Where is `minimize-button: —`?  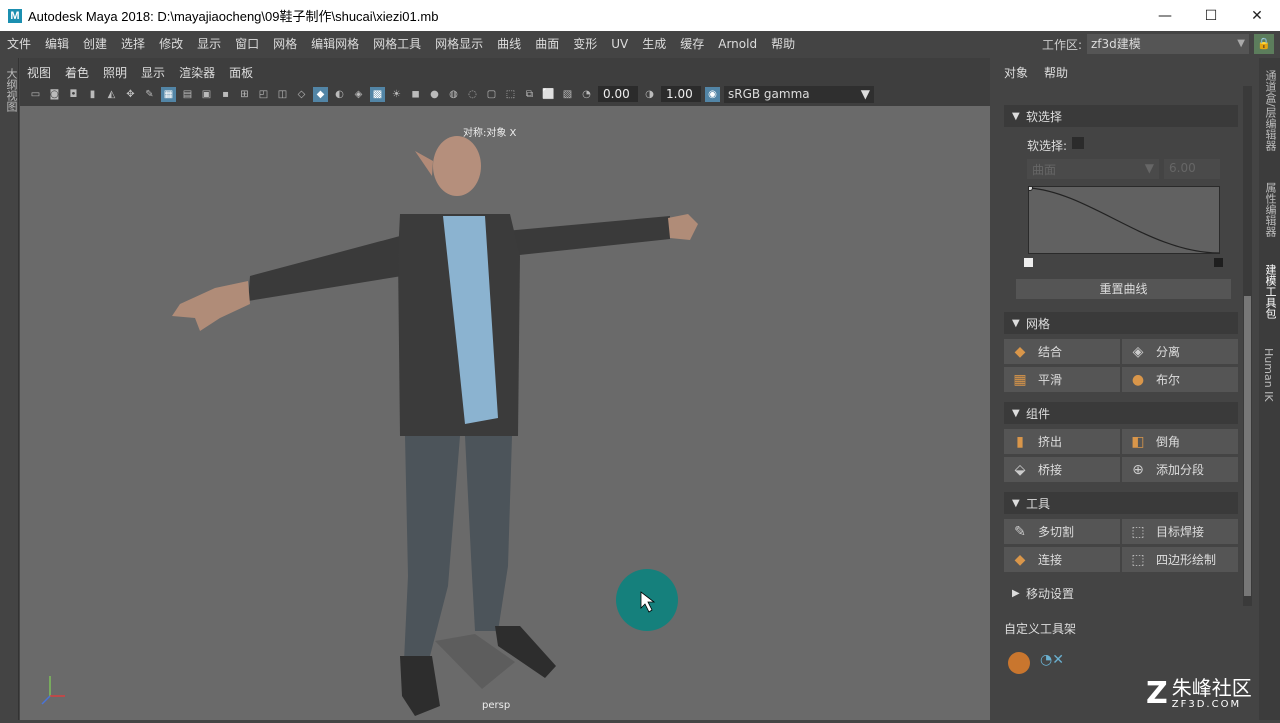
minimize-button: — is located at coordinates (1165, 15).